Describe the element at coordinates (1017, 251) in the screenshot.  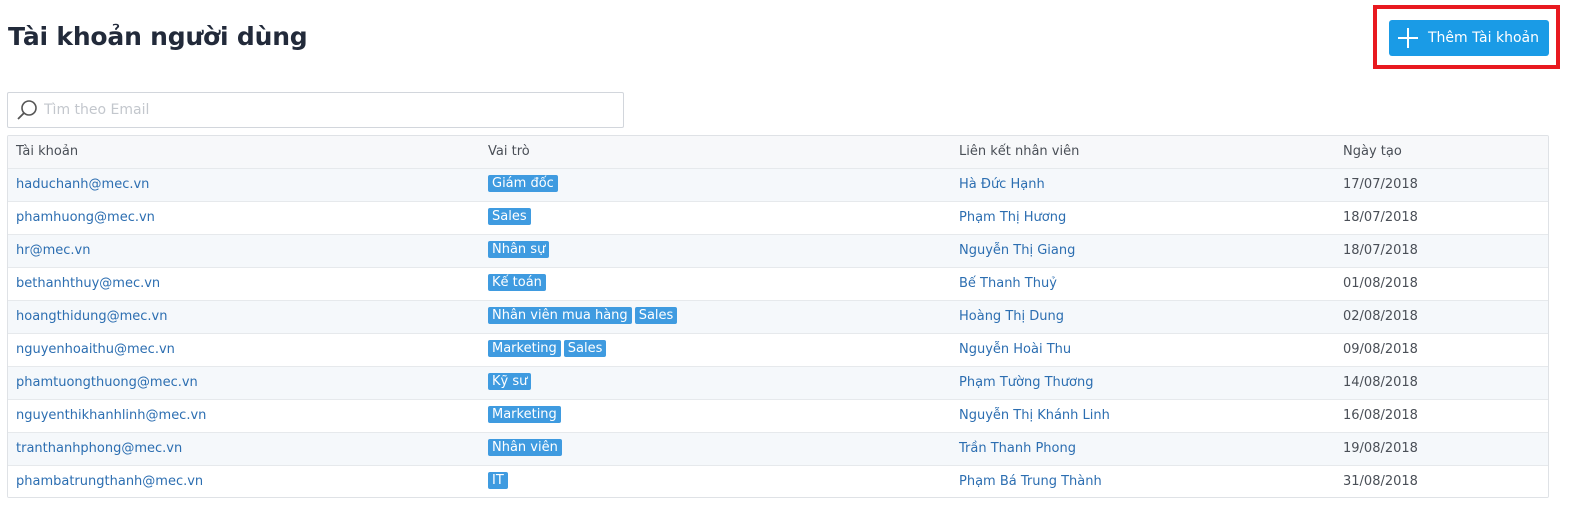
I see `employee-link: Nguyễn Thị Giang` at that location.